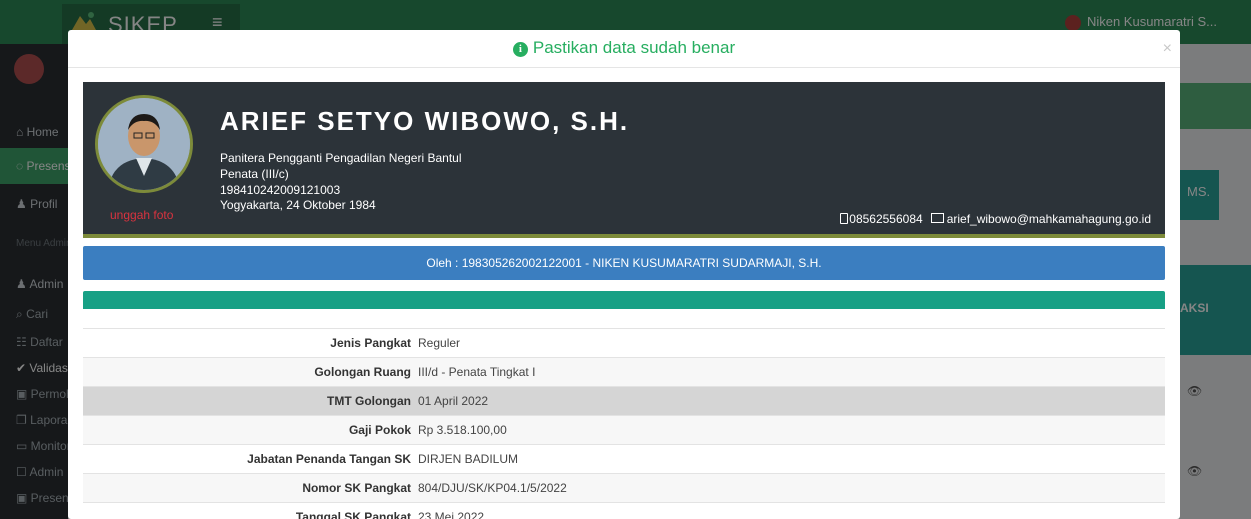 Image resolution: width=1251 pixels, height=519 pixels. Describe the element at coordinates (425, 121) in the screenshot. I see `profile-name: ARIEF SETYO WIBOWO, S.H.` at that location.